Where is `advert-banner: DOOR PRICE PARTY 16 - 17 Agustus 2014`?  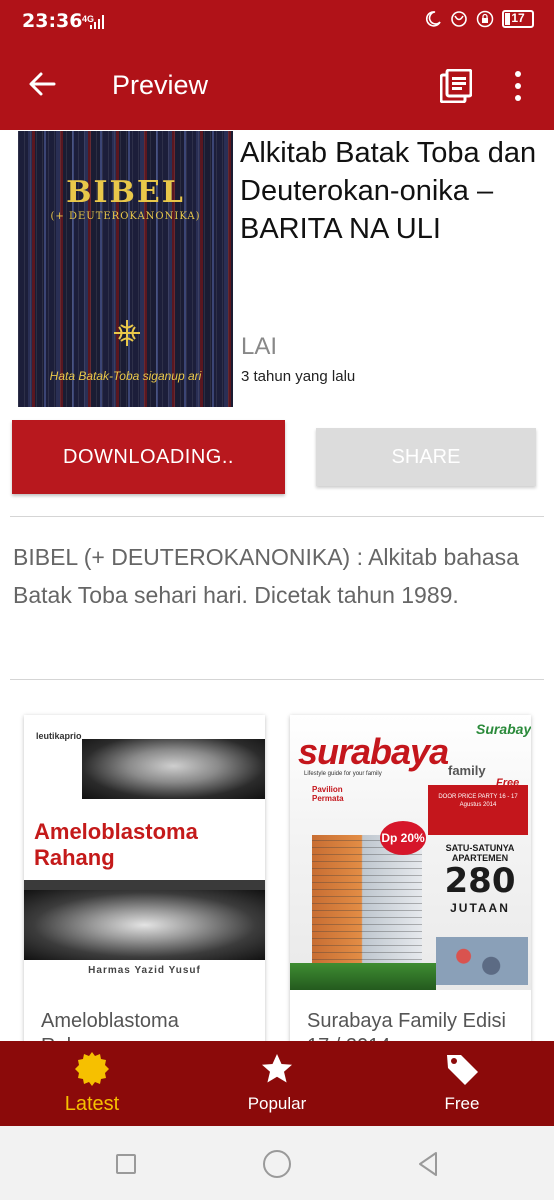 advert-banner: DOOR PRICE PARTY 16 - 17 Agustus 2014 is located at coordinates (478, 810).